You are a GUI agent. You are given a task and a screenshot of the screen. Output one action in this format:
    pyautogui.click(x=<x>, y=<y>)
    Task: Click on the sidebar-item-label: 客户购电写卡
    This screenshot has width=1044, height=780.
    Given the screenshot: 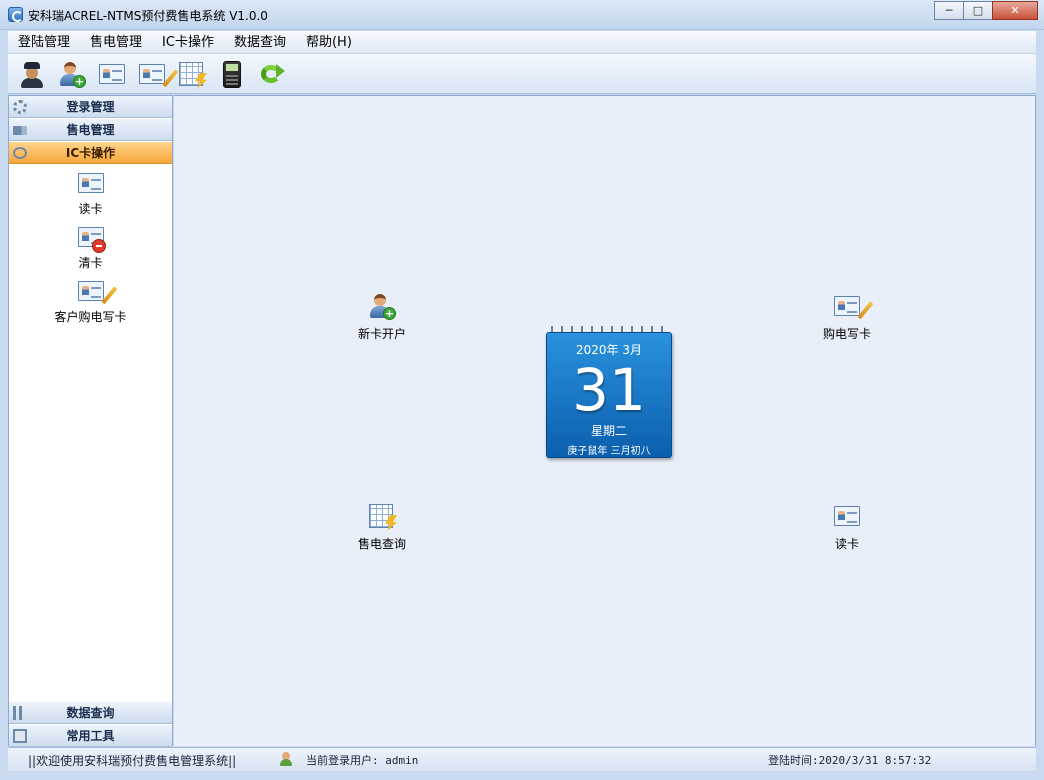 What is the action you would take?
    pyautogui.click(x=90, y=317)
    